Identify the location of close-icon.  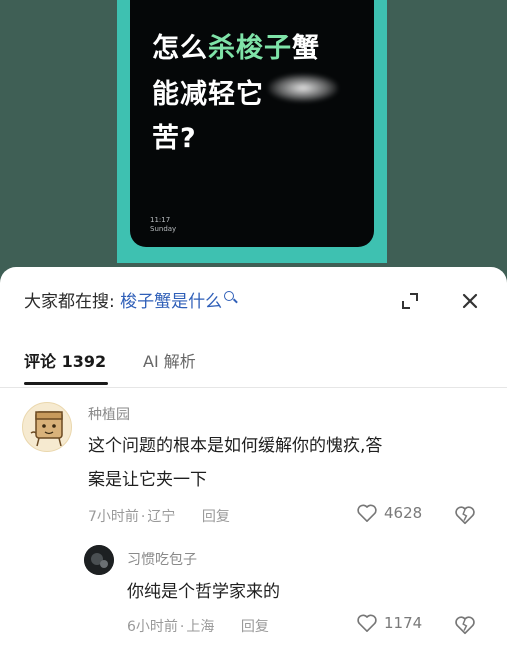
(470, 301).